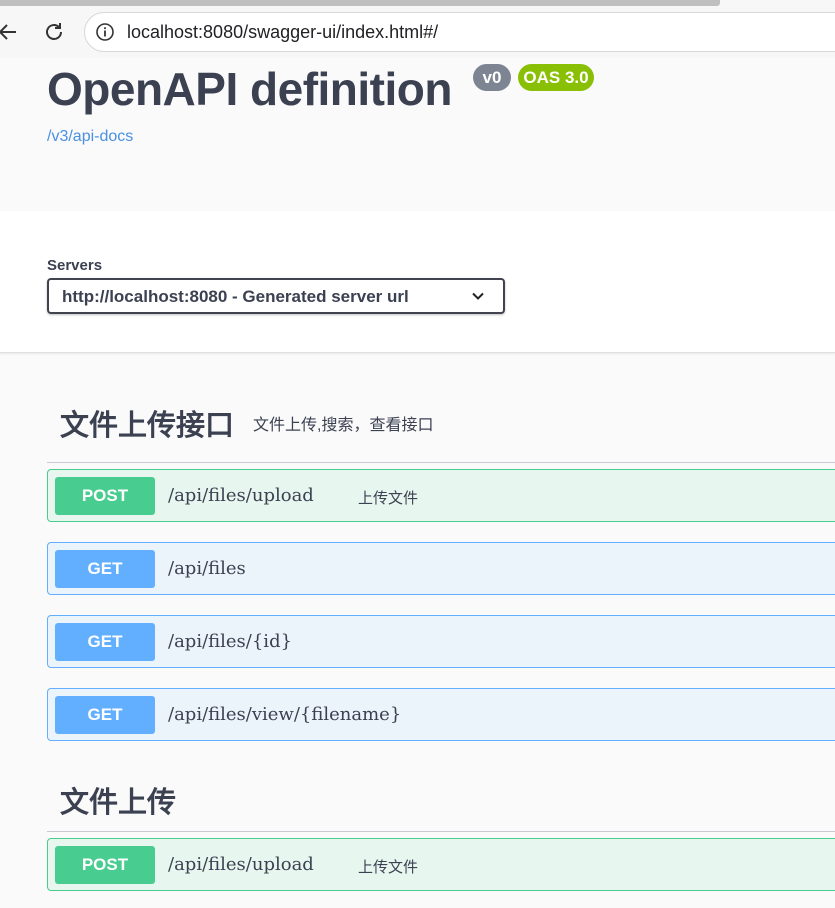  What do you see at coordinates (105, 32) in the screenshot?
I see `site-info-icon` at bounding box center [105, 32].